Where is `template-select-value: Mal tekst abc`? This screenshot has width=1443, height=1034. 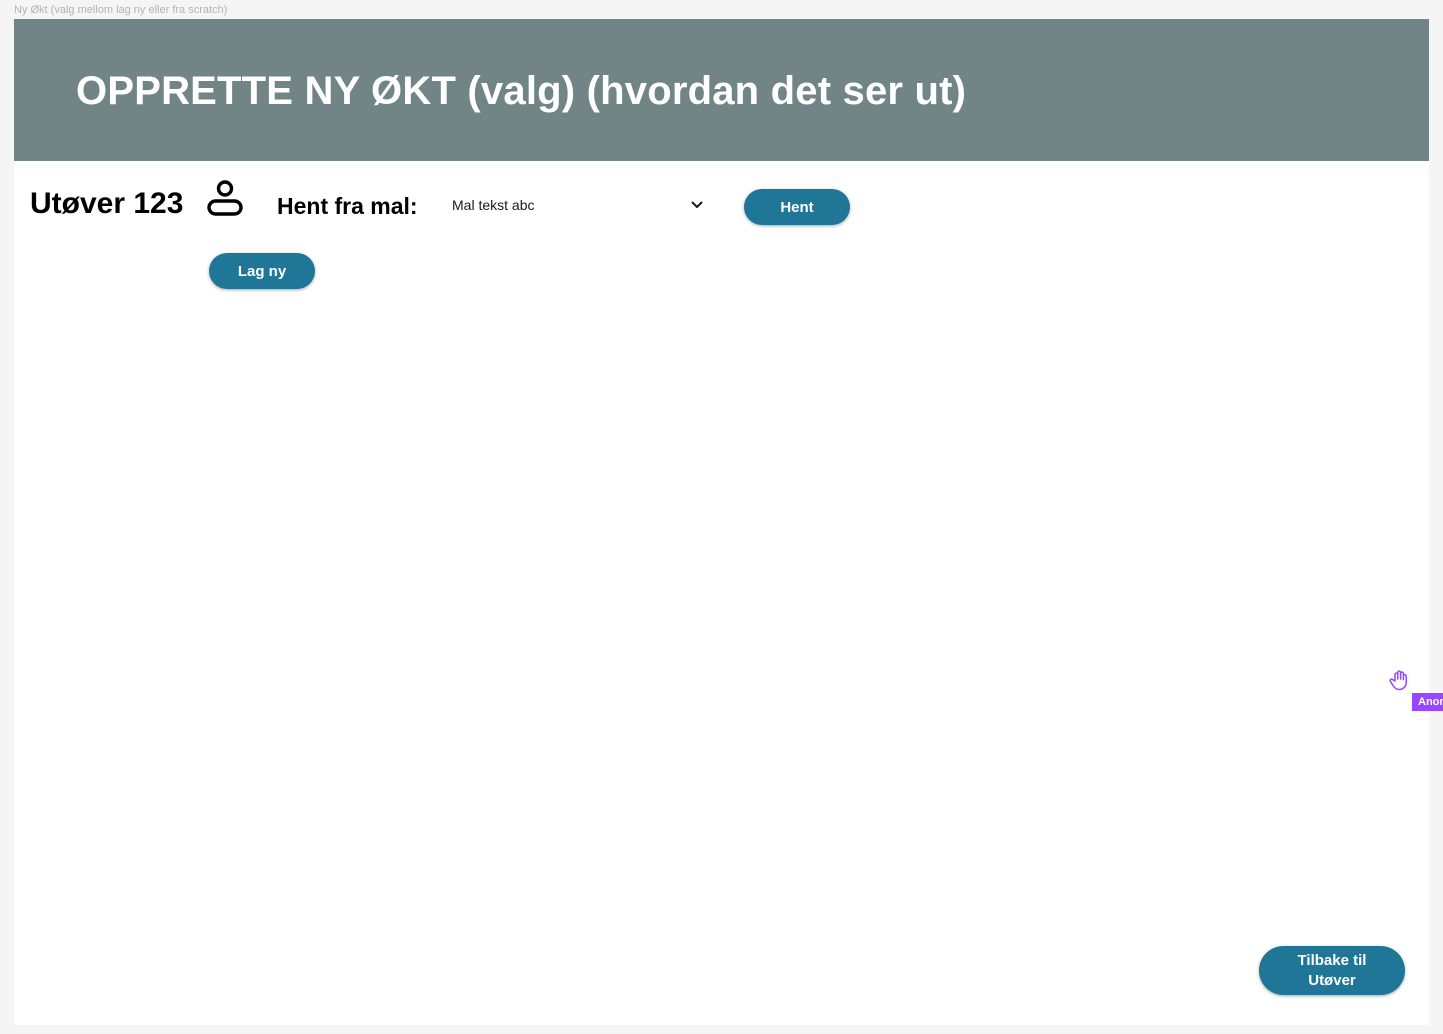 template-select-value: Mal tekst abc is located at coordinates (493, 205).